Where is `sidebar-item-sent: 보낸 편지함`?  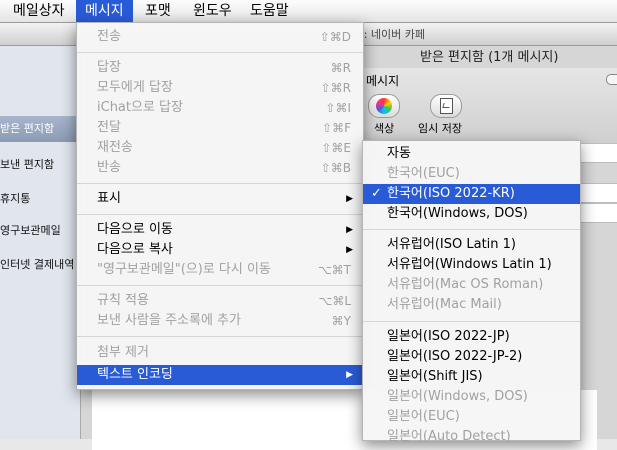 sidebar-item-sent: 보낸 편지함 is located at coordinates (40, 165).